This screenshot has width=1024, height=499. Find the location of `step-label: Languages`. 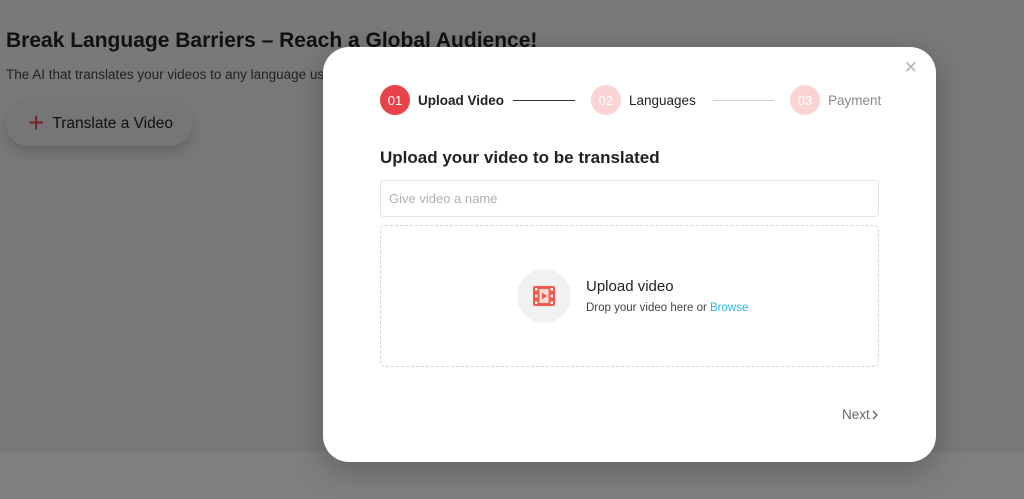

step-label: Languages is located at coordinates (662, 100).